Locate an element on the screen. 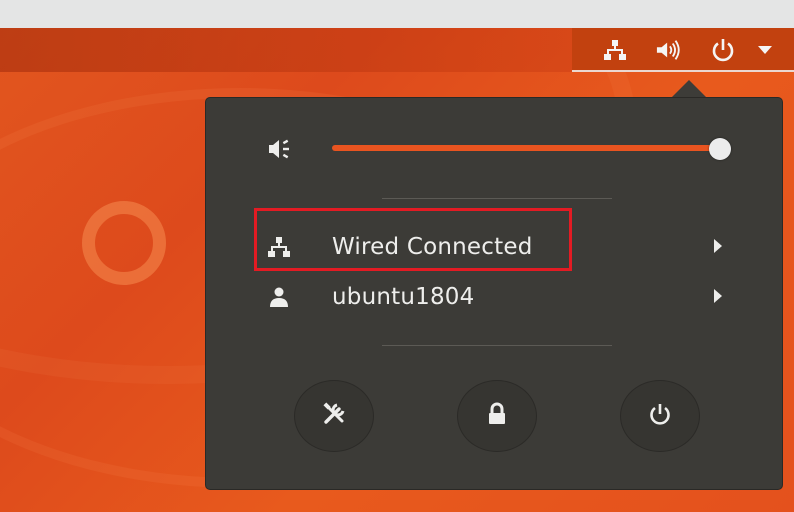 This screenshot has width=794, height=512. volume-slider-track is located at coordinates (526, 148).